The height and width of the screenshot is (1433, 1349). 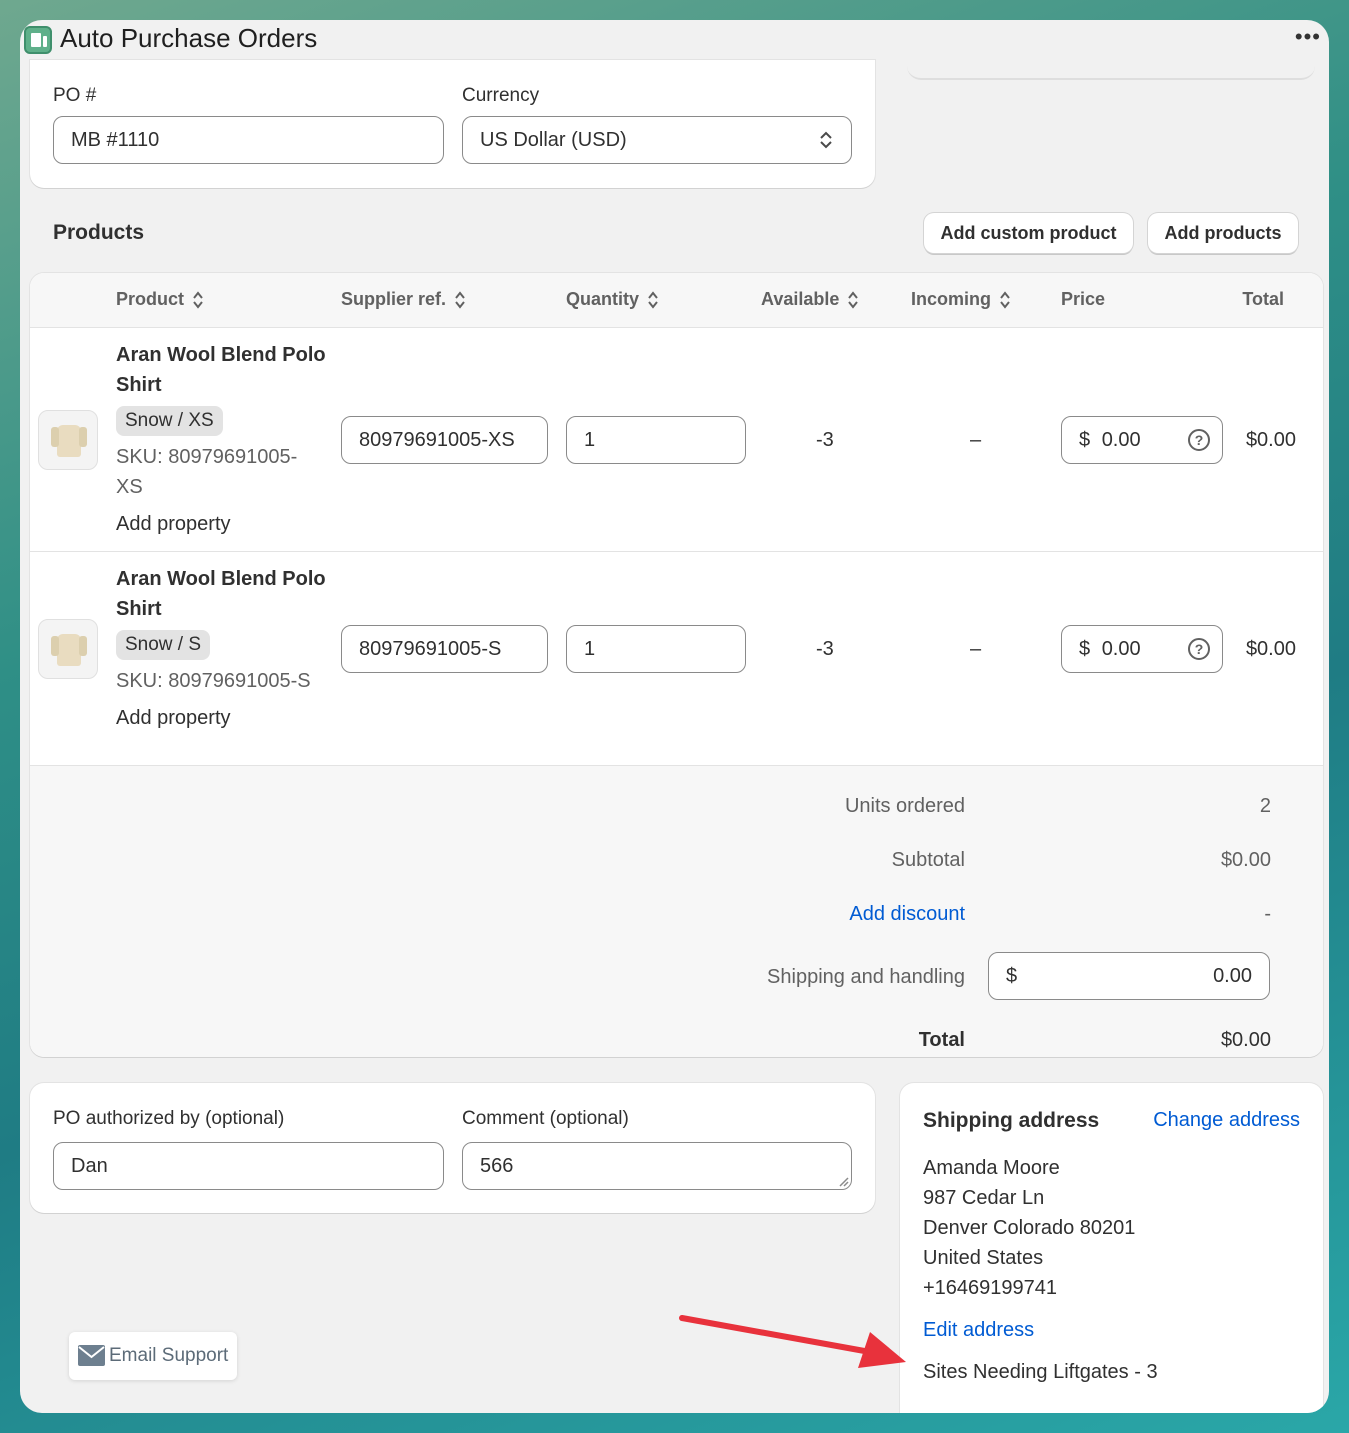 I want to click on column-header-total: Total, so click(x=1263, y=299).